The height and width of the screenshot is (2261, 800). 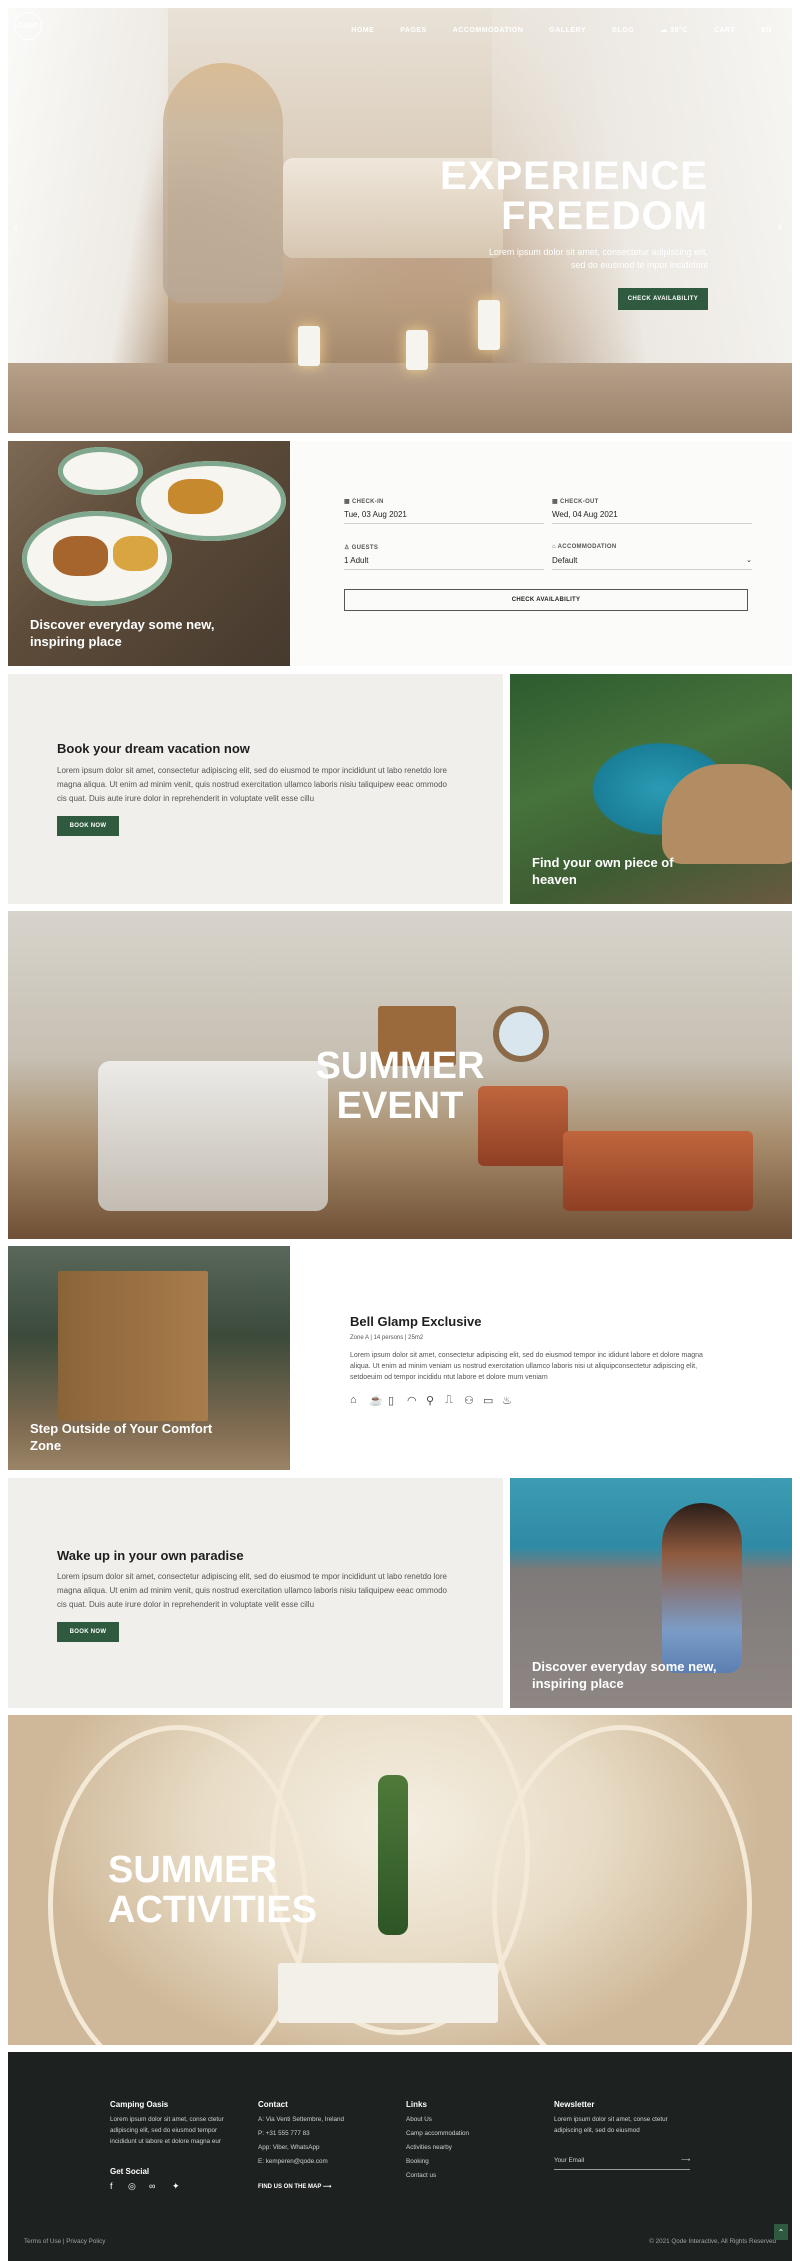 What do you see at coordinates (622, 2163) in the screenshot?
I see `newsletter-email-input: Your Email ⟶` at bounding box center [622, 2163].